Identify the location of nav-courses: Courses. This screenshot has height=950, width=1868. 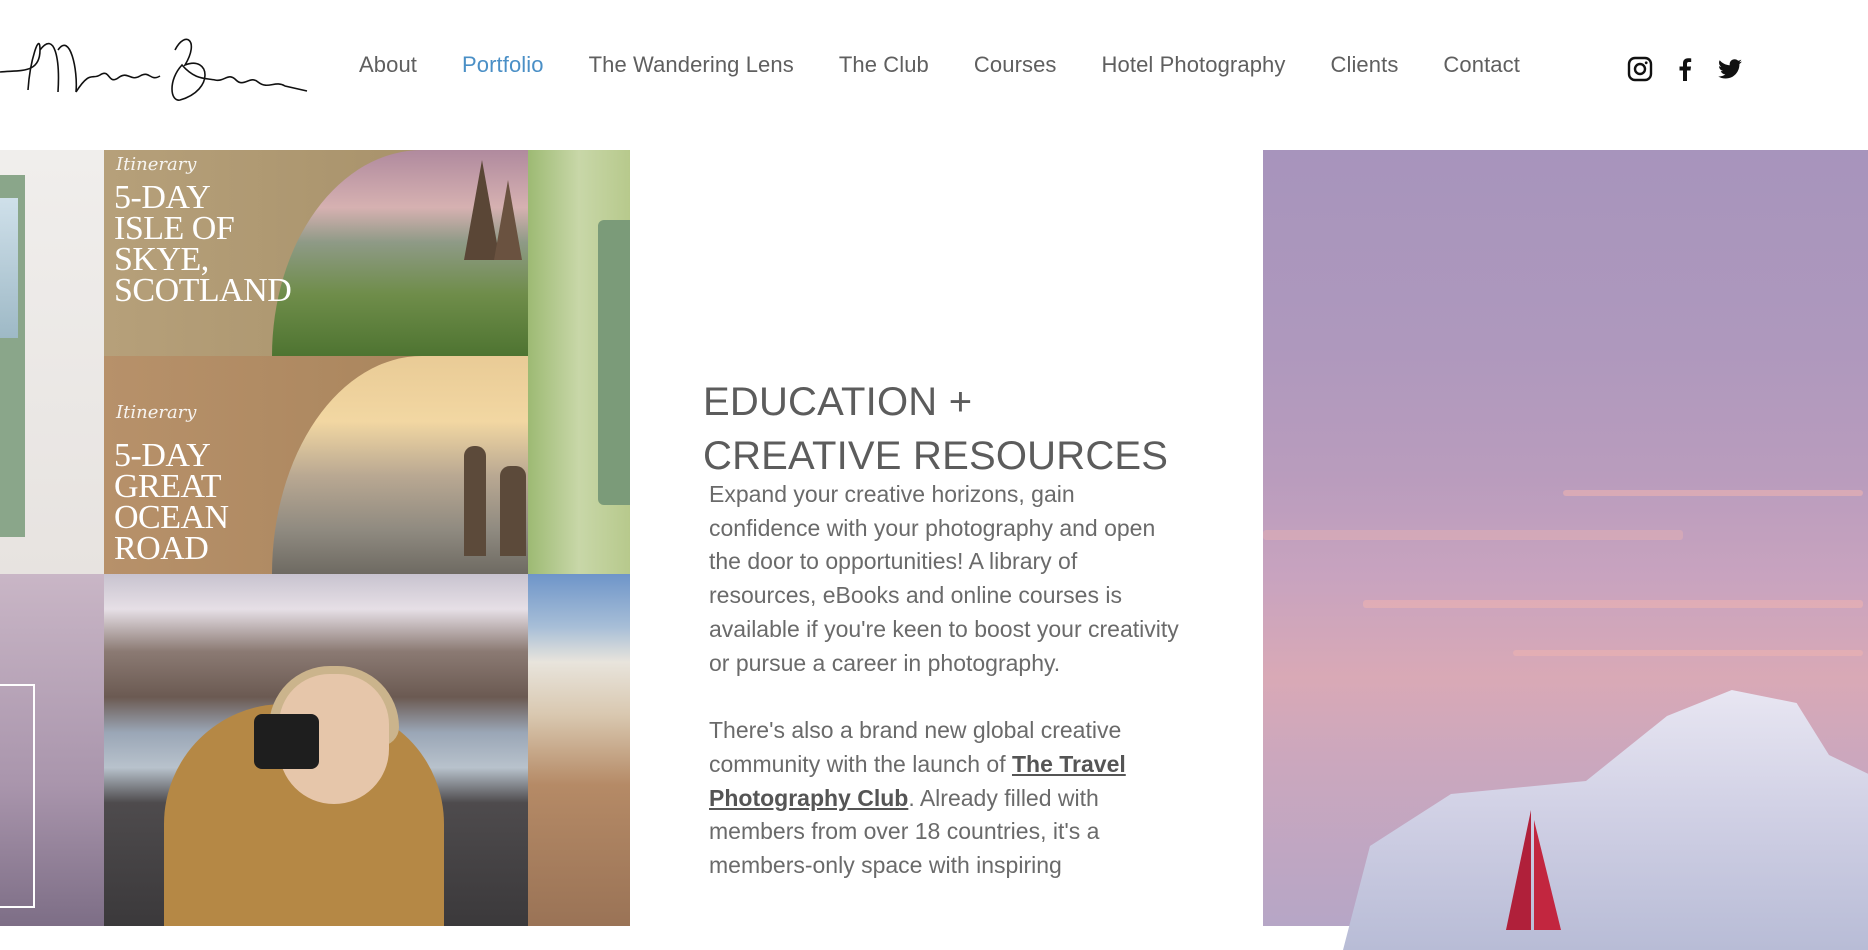
(1015, 65).